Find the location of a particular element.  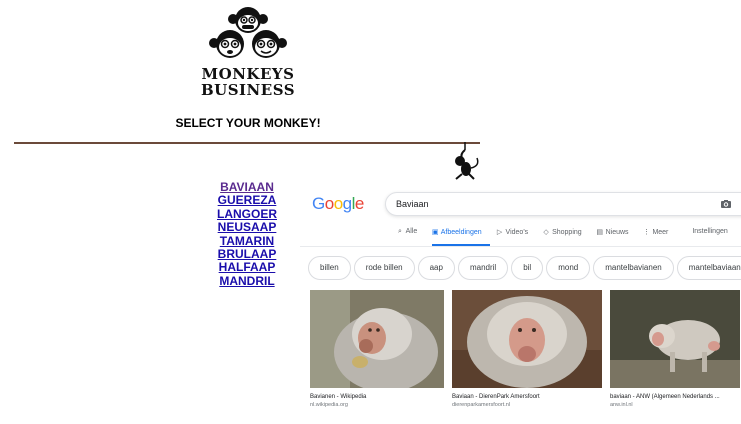

result-title: Baviaan - DierenPark Amersfoort is located at coordinates (527, 397).